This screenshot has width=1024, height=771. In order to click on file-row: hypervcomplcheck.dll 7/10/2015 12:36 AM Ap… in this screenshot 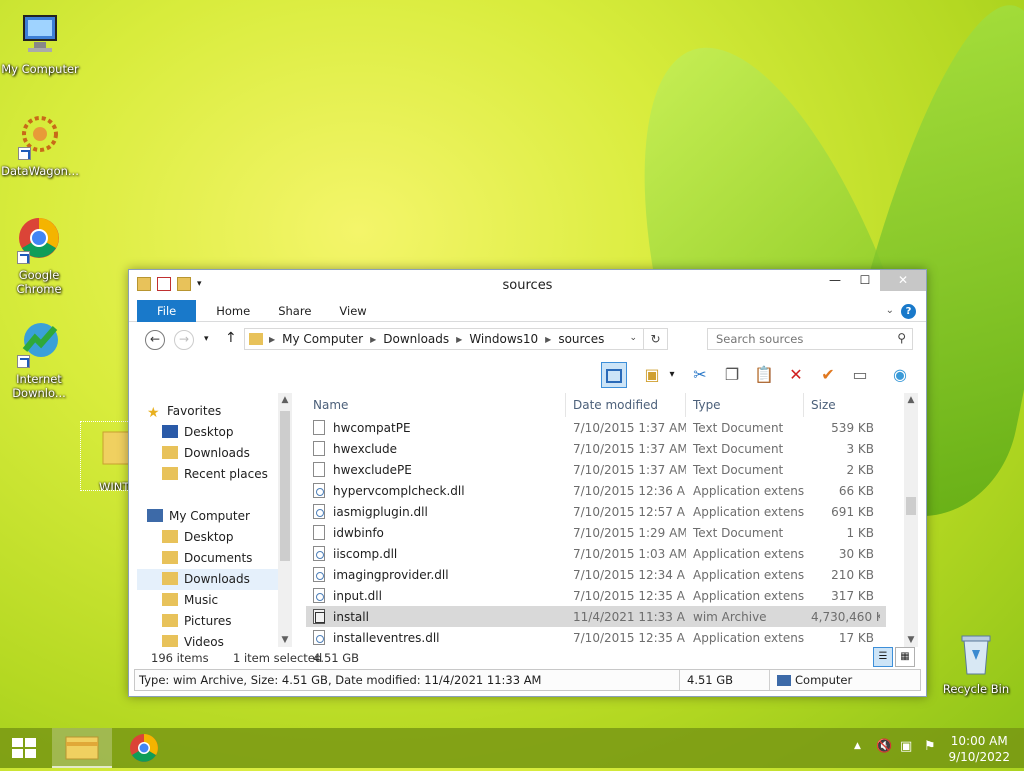, I will do `click(596, 490)`.